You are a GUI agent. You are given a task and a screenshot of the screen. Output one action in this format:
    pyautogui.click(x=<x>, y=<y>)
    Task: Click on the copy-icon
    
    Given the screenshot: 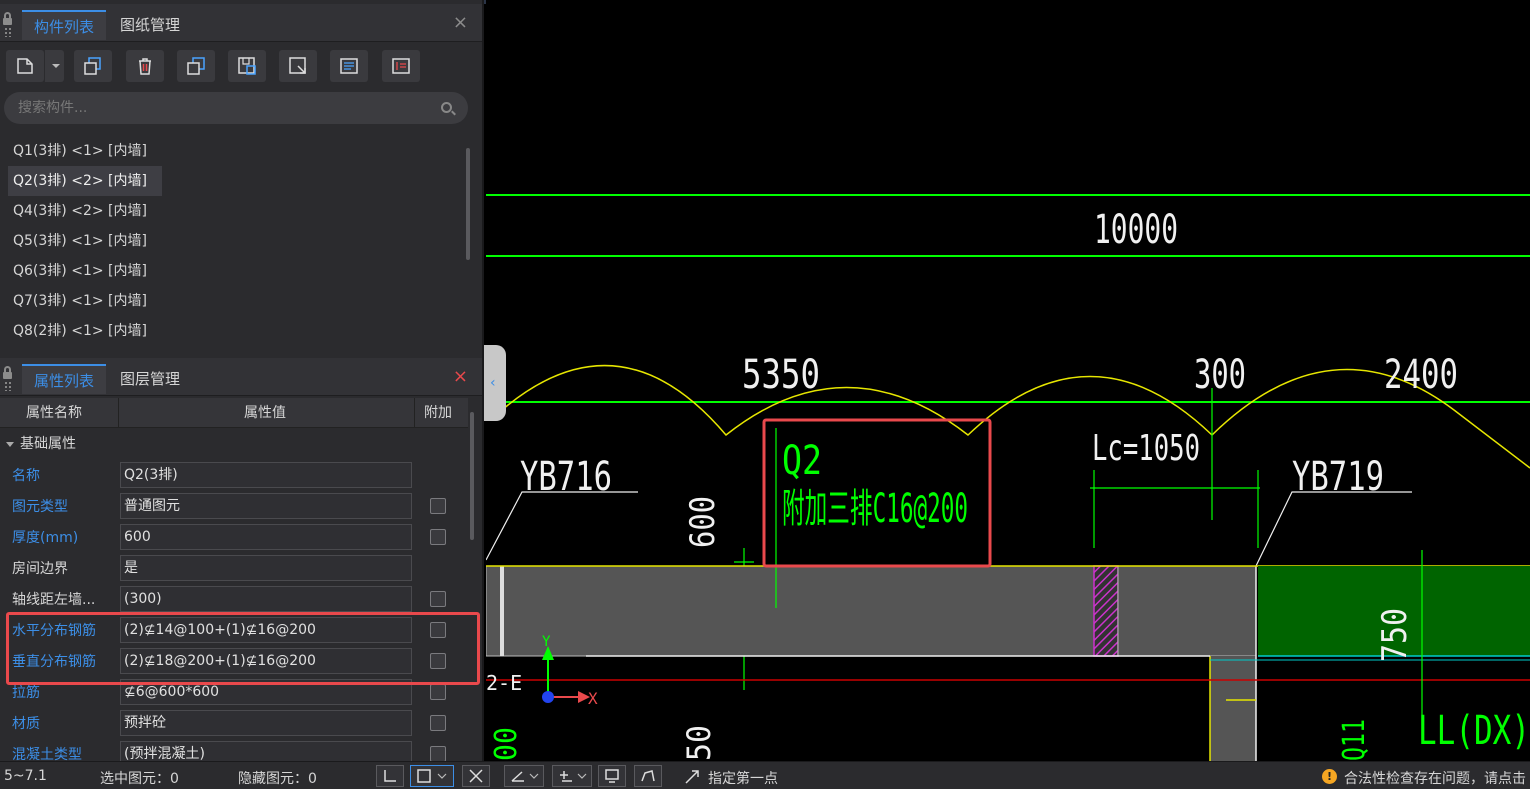 What is the action you would take?
    pyautogui.click(x=92, y=66)
    